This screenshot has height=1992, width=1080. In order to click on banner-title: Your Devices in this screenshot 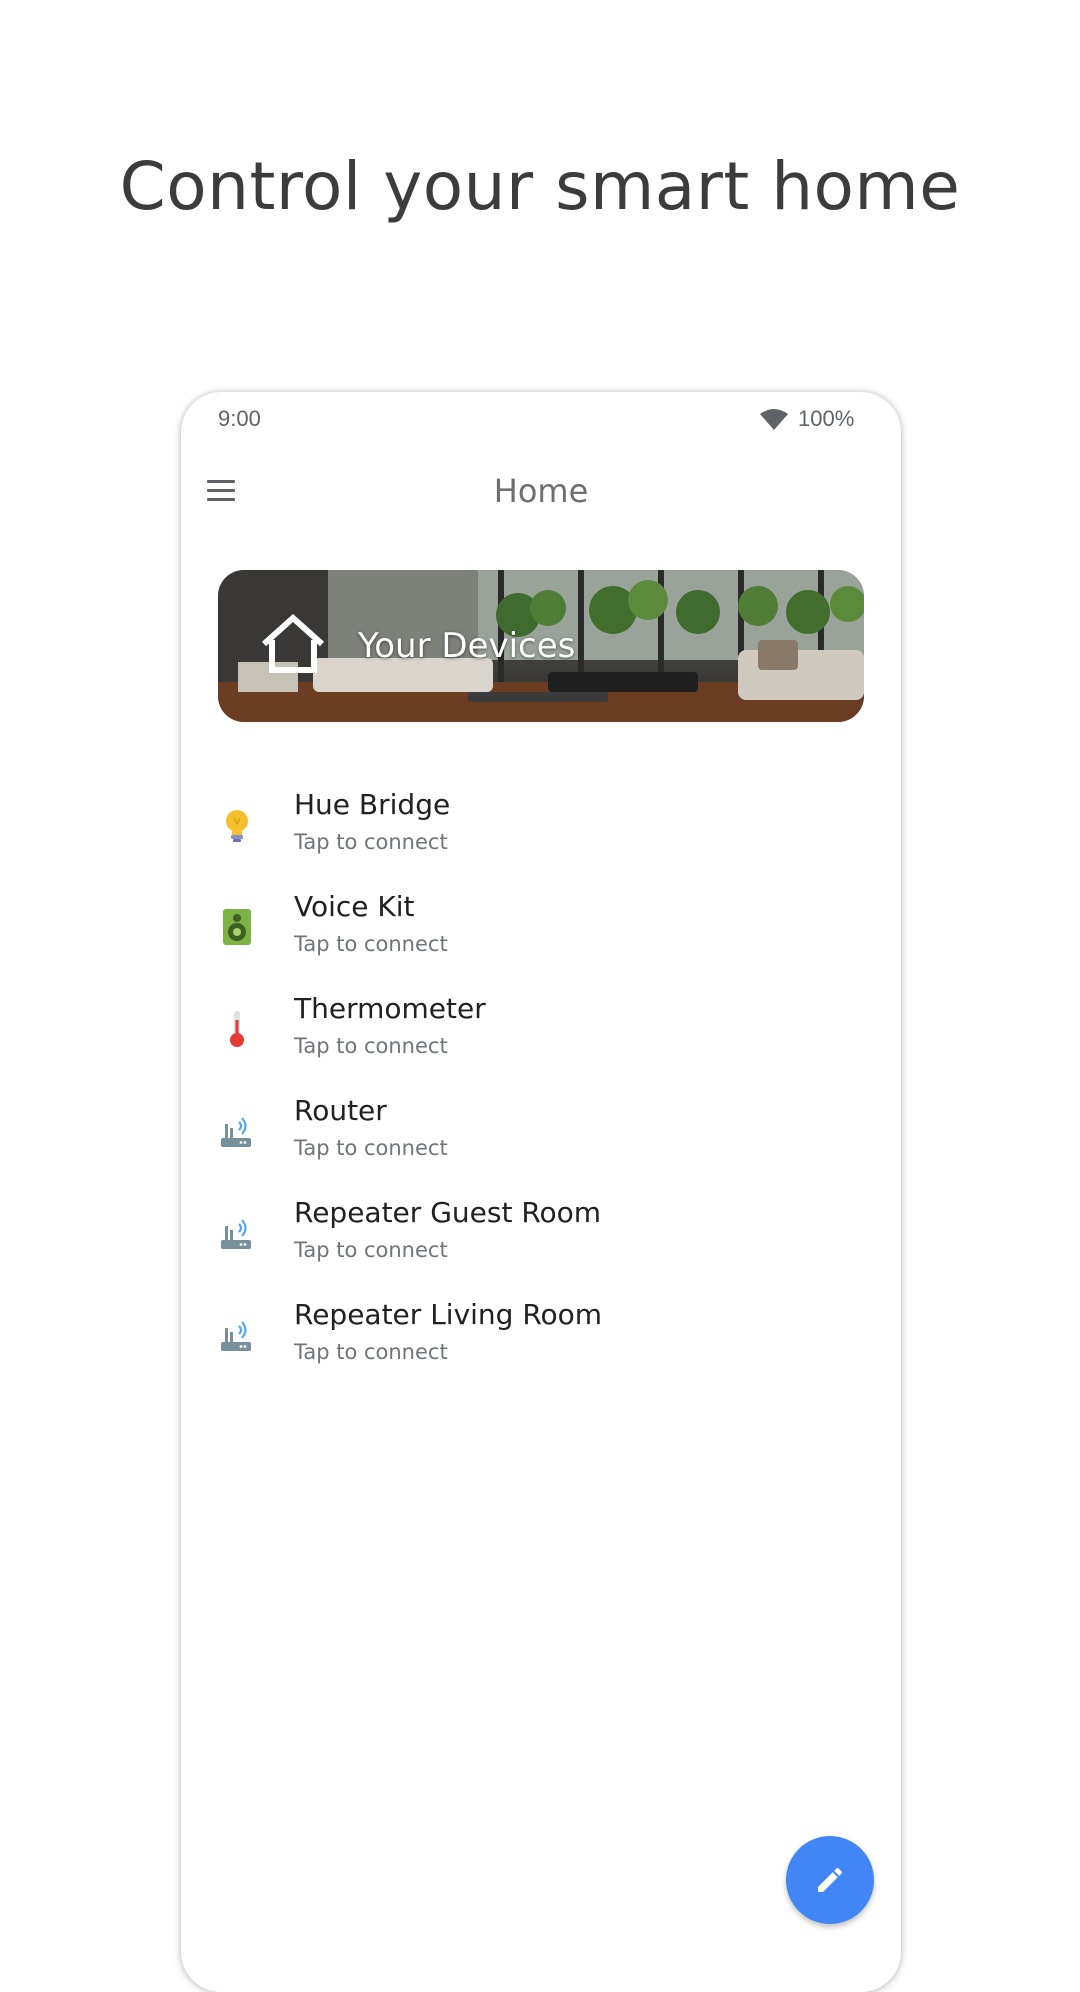, I will do `click(467, 646)`.